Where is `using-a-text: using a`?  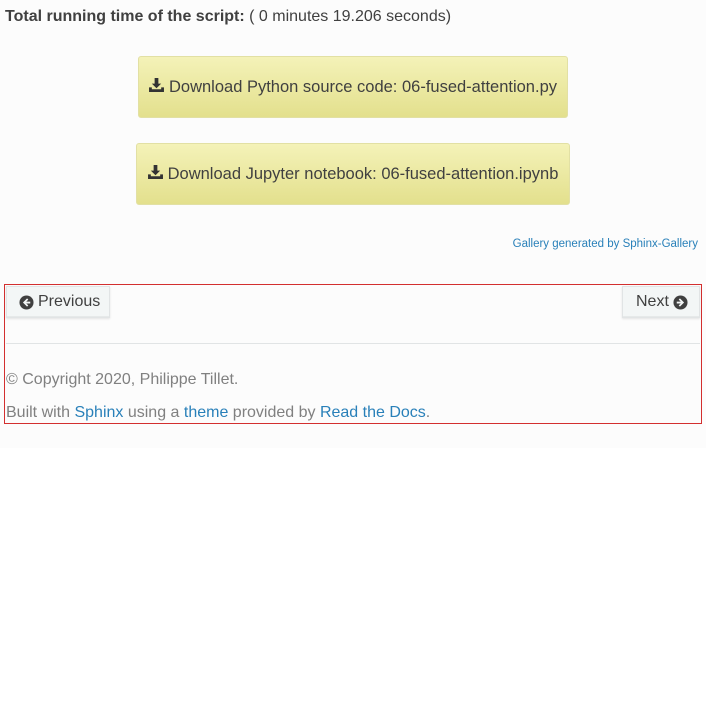 using-a-text: using a is located at coordinates (153, 412).